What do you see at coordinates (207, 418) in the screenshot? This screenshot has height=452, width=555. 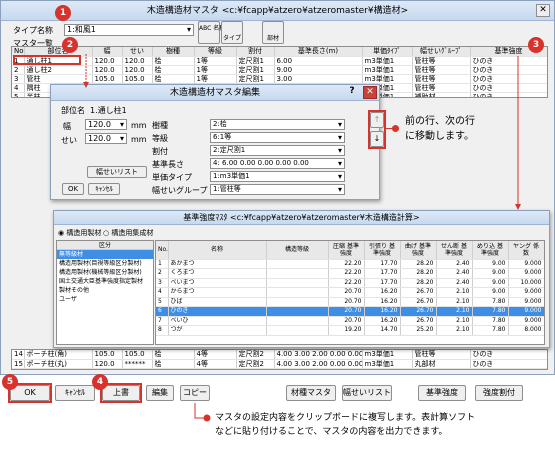 I see `copy-connector-dot` at bounding box center [207, 418].